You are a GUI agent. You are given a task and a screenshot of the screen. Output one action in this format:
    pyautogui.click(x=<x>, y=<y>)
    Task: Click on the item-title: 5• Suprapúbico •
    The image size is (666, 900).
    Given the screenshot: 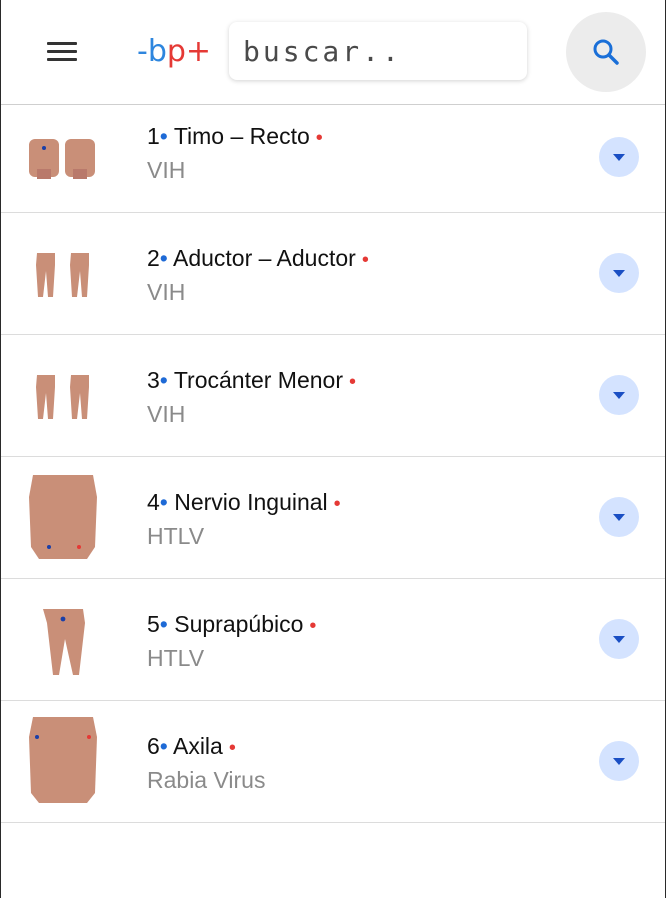 What is the action you would take?
    pyautogui.click(x=232, y=624)
    